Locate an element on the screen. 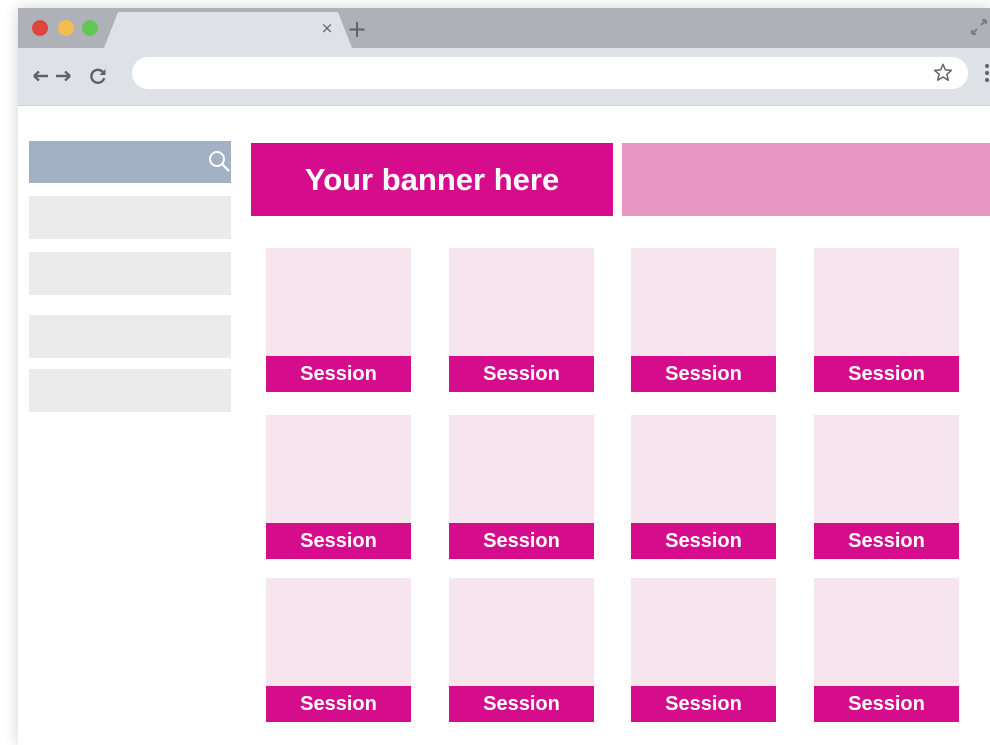 Image resolution: width=990 pixels, height=745 pixels. address-bar is located at coordinates (550, 73).